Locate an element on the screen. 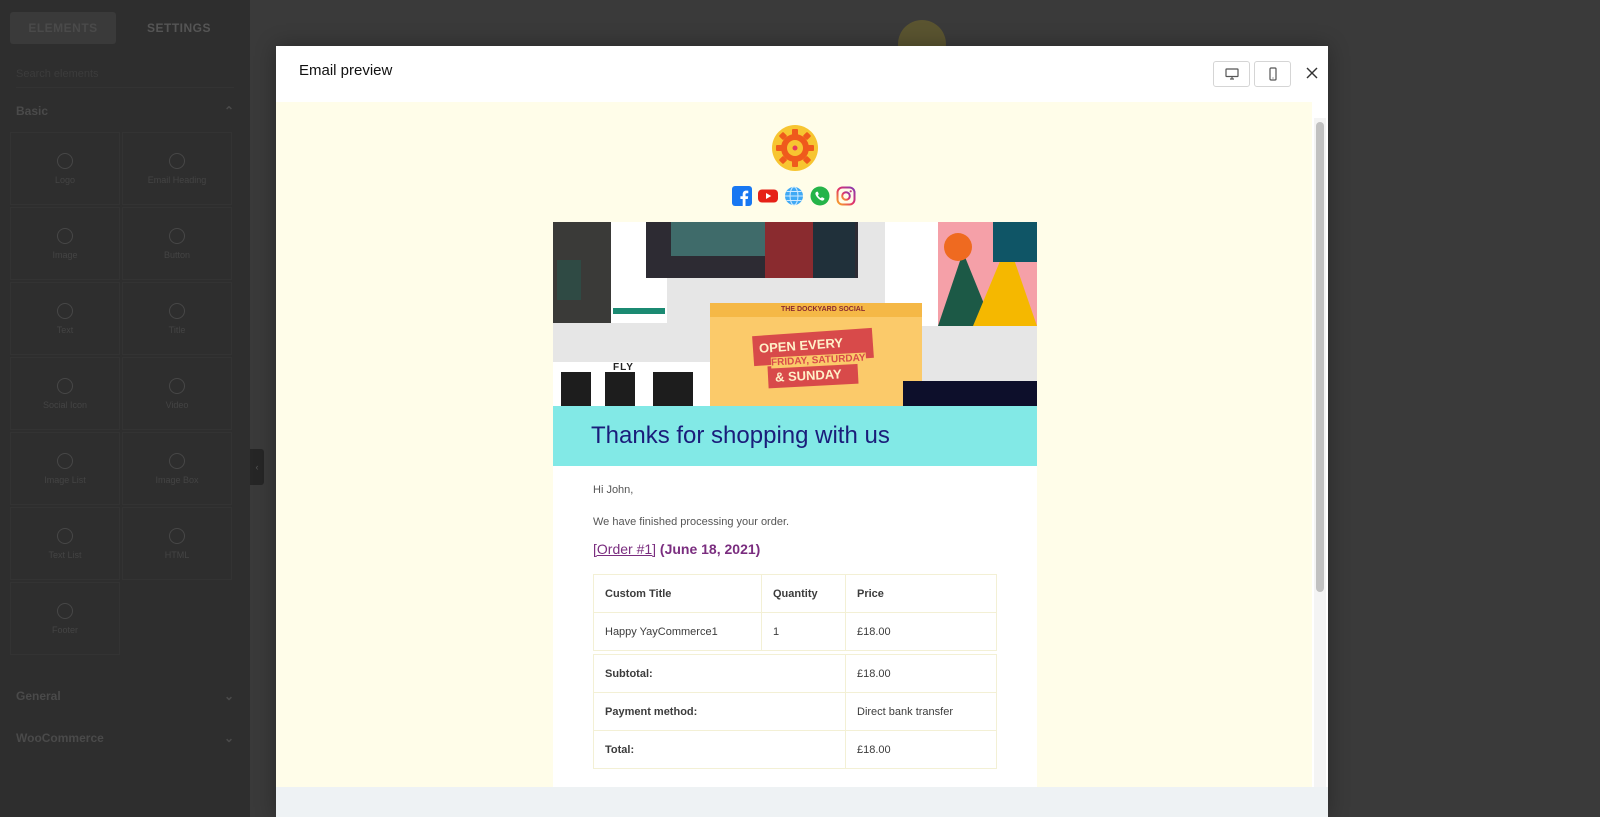 This screenshot has width=1600, height=817. video-icon is located at coordinates (177, 385).